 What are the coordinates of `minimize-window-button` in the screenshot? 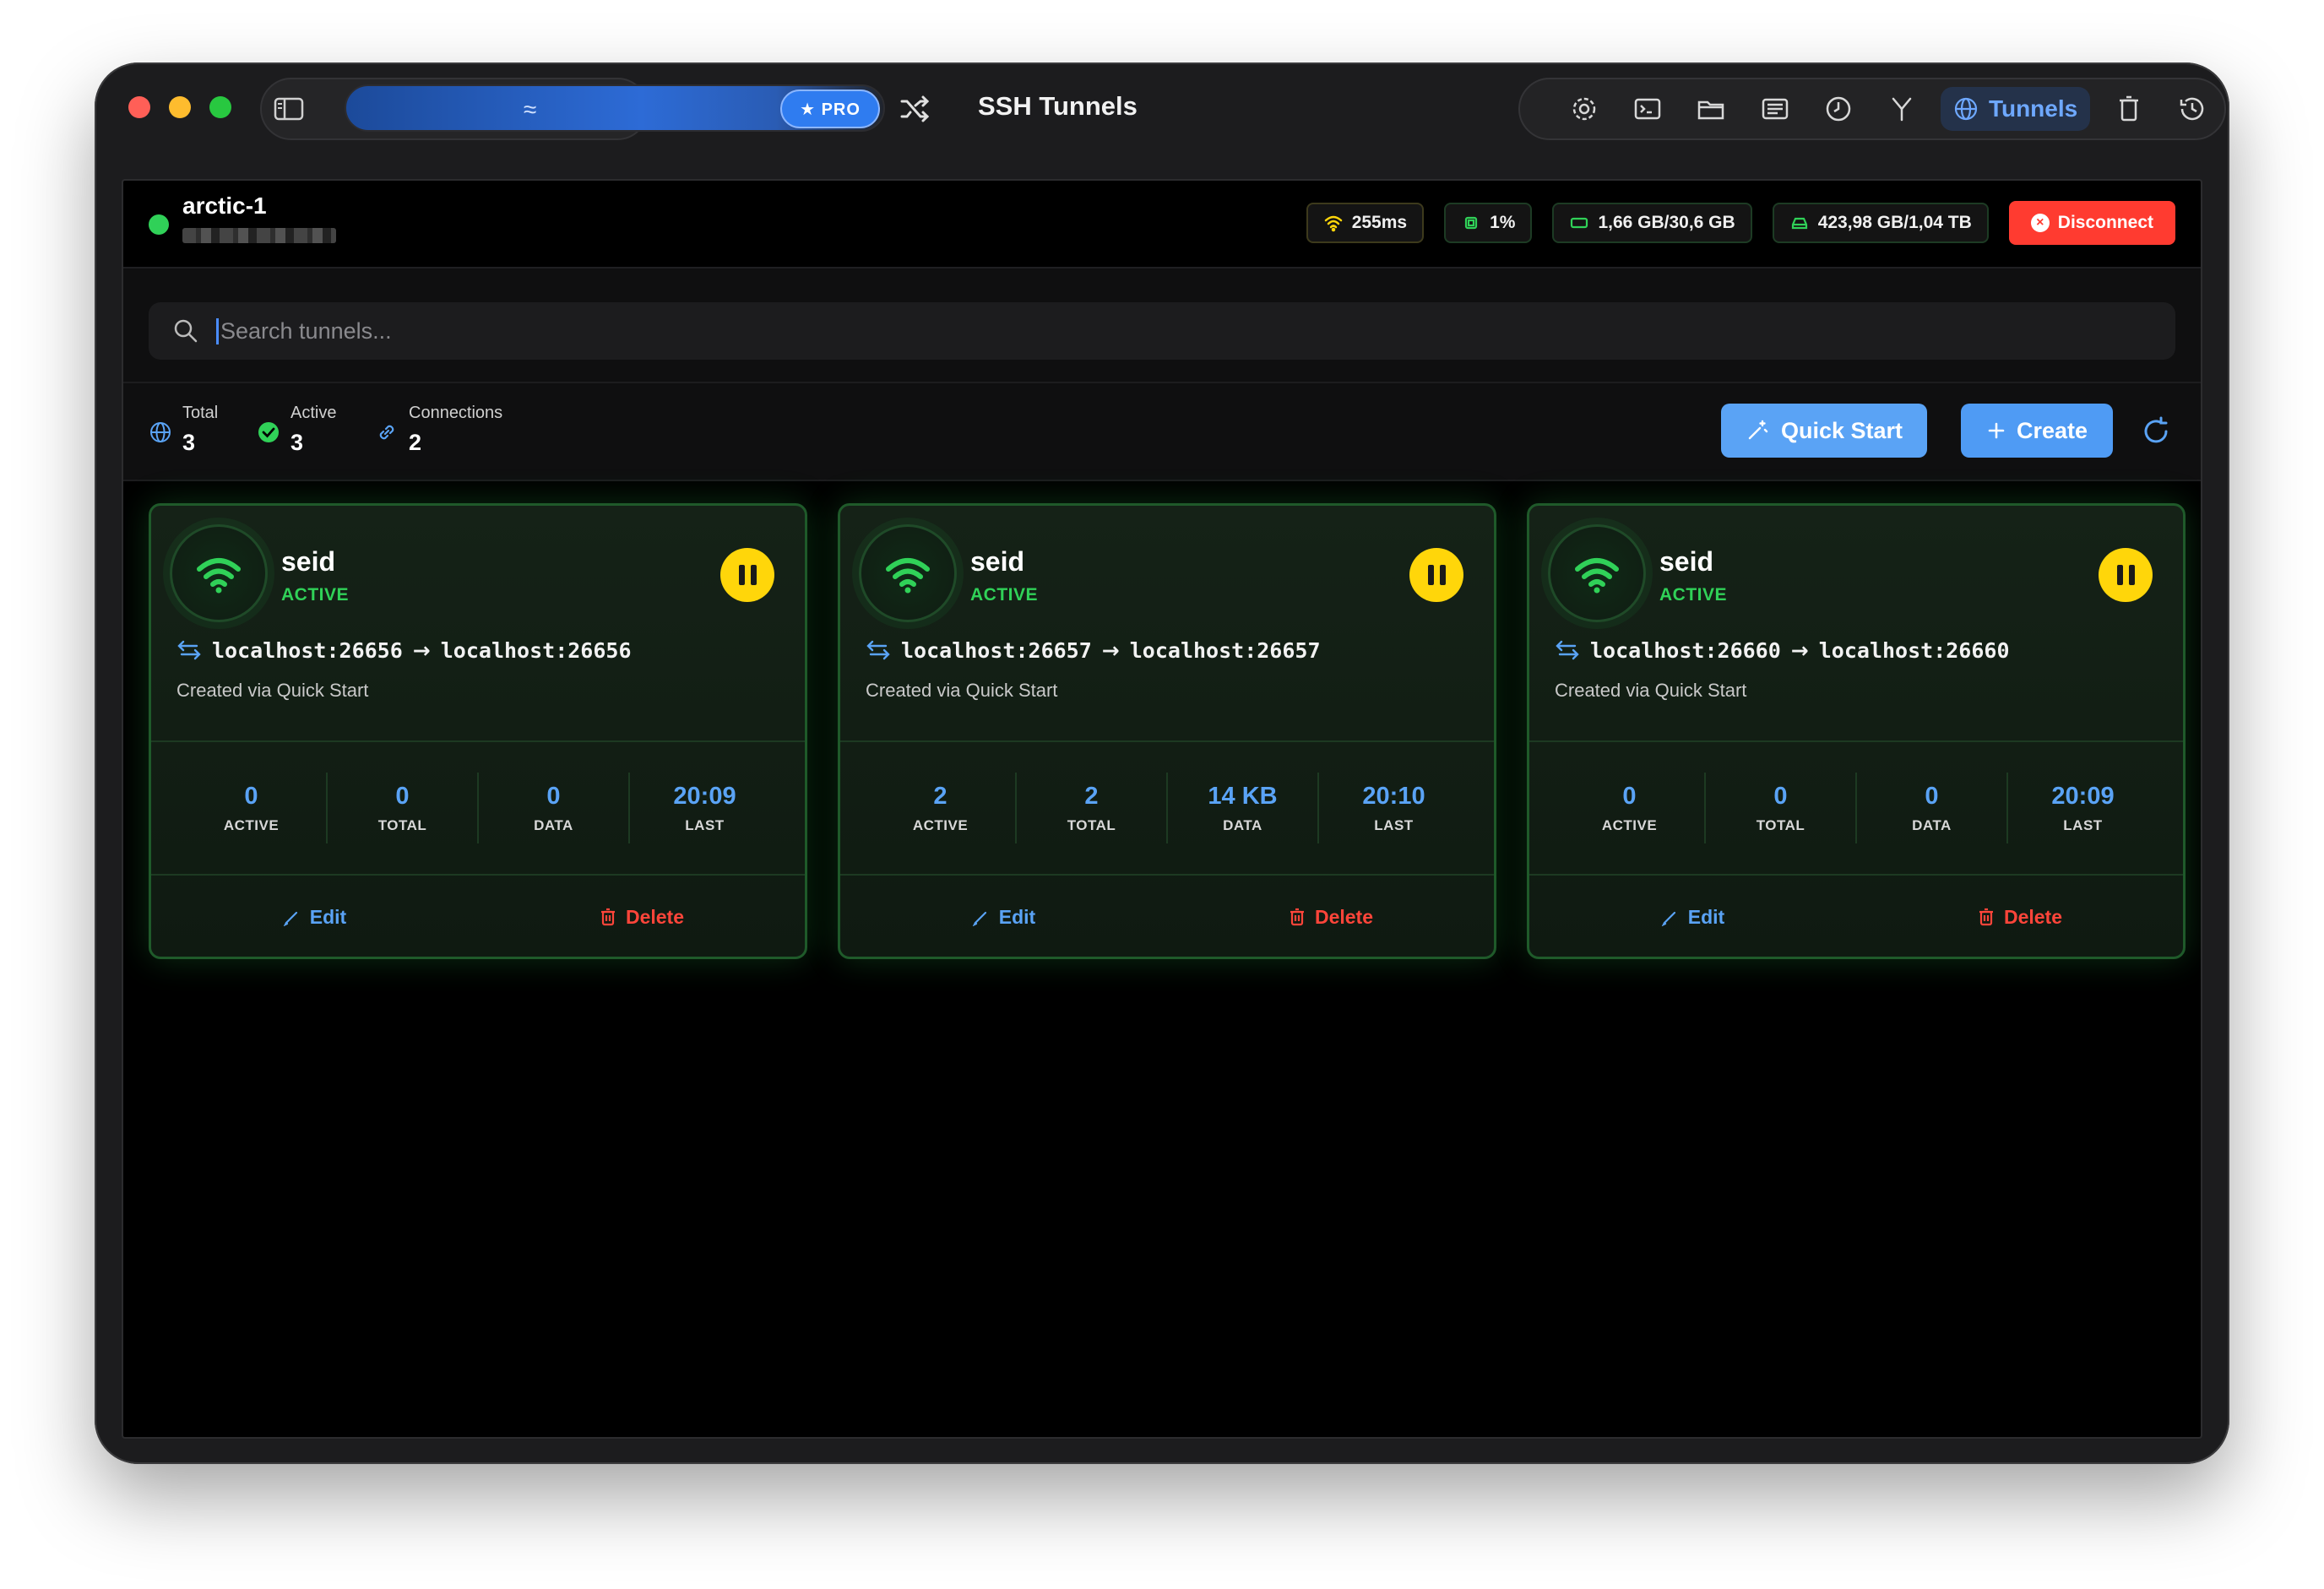 It's located at (180, 107).